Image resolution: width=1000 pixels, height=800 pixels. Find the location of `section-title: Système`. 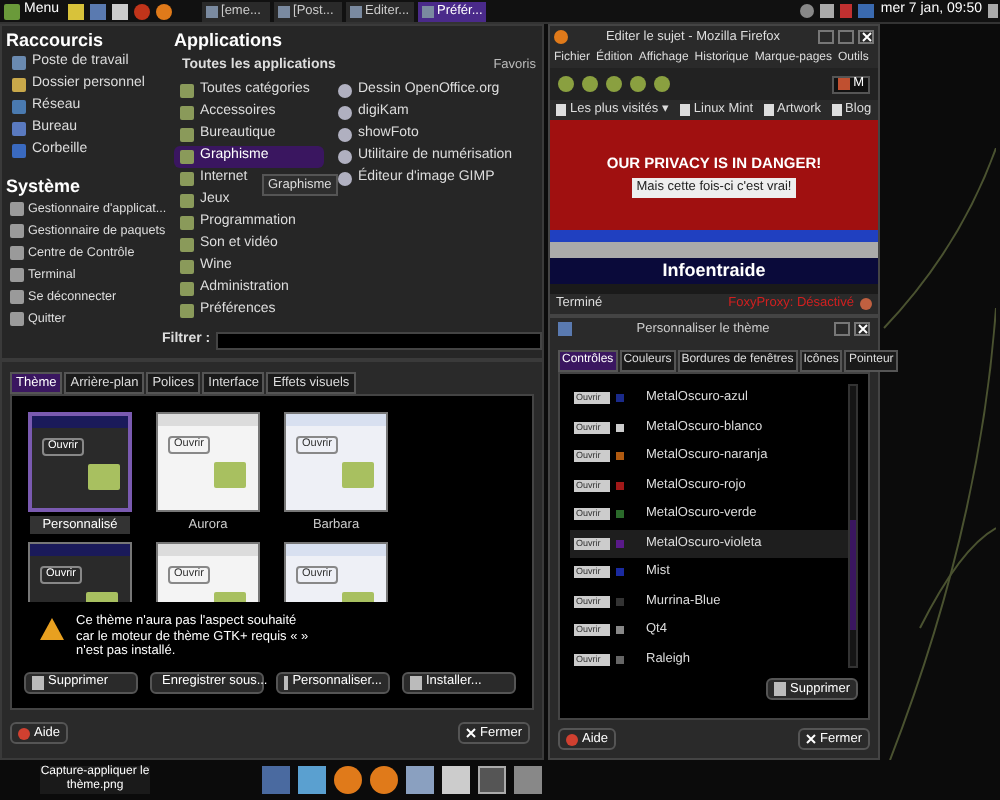

section-title: Système is located at coordinates (44, 186).